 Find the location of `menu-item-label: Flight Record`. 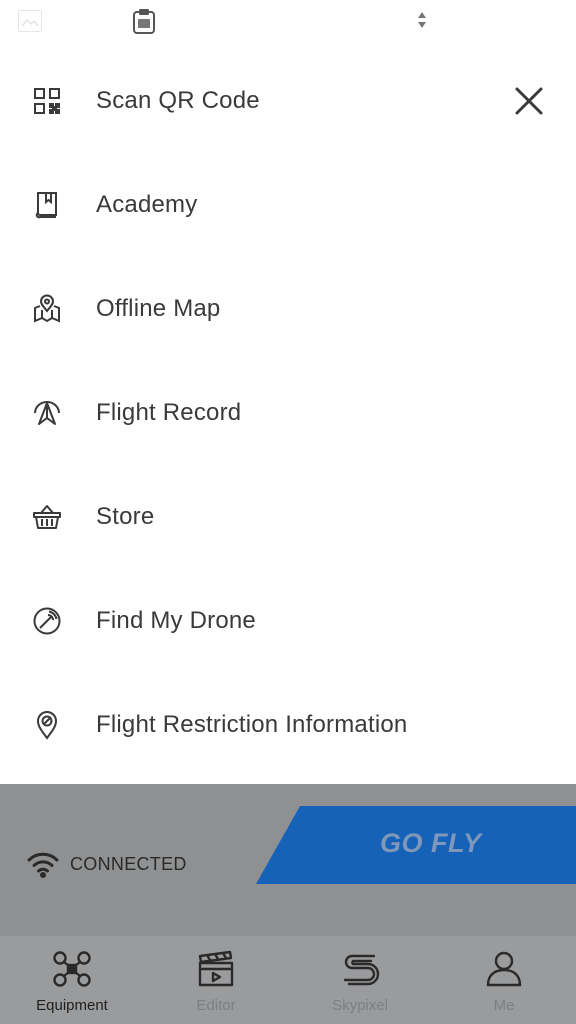

menu-item-label: Flight Record is located at coordinates (169, 412).